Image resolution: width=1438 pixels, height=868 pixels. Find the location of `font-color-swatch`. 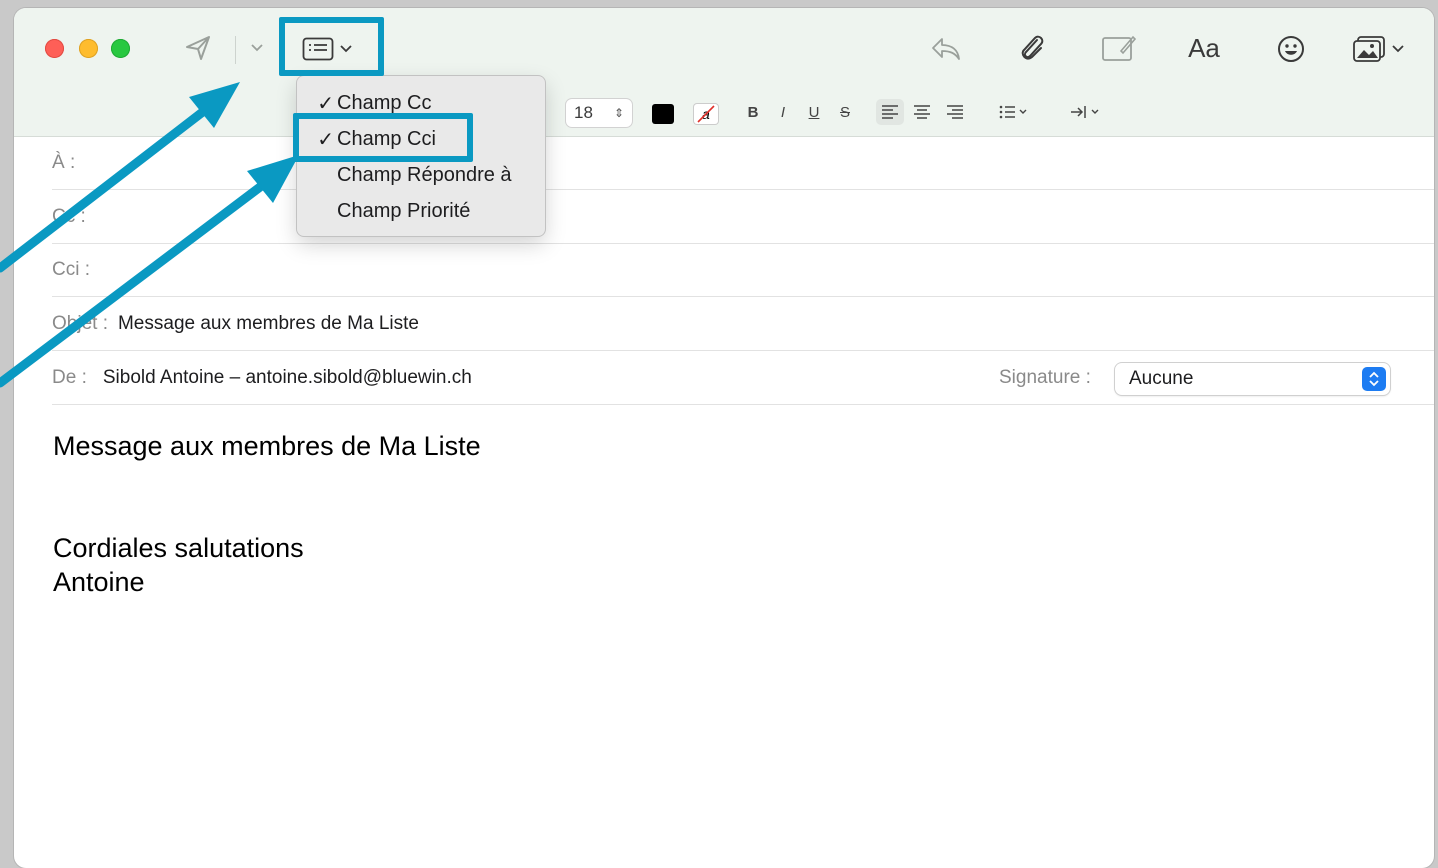

font-color-swatch is located at coordinates (663, 114).